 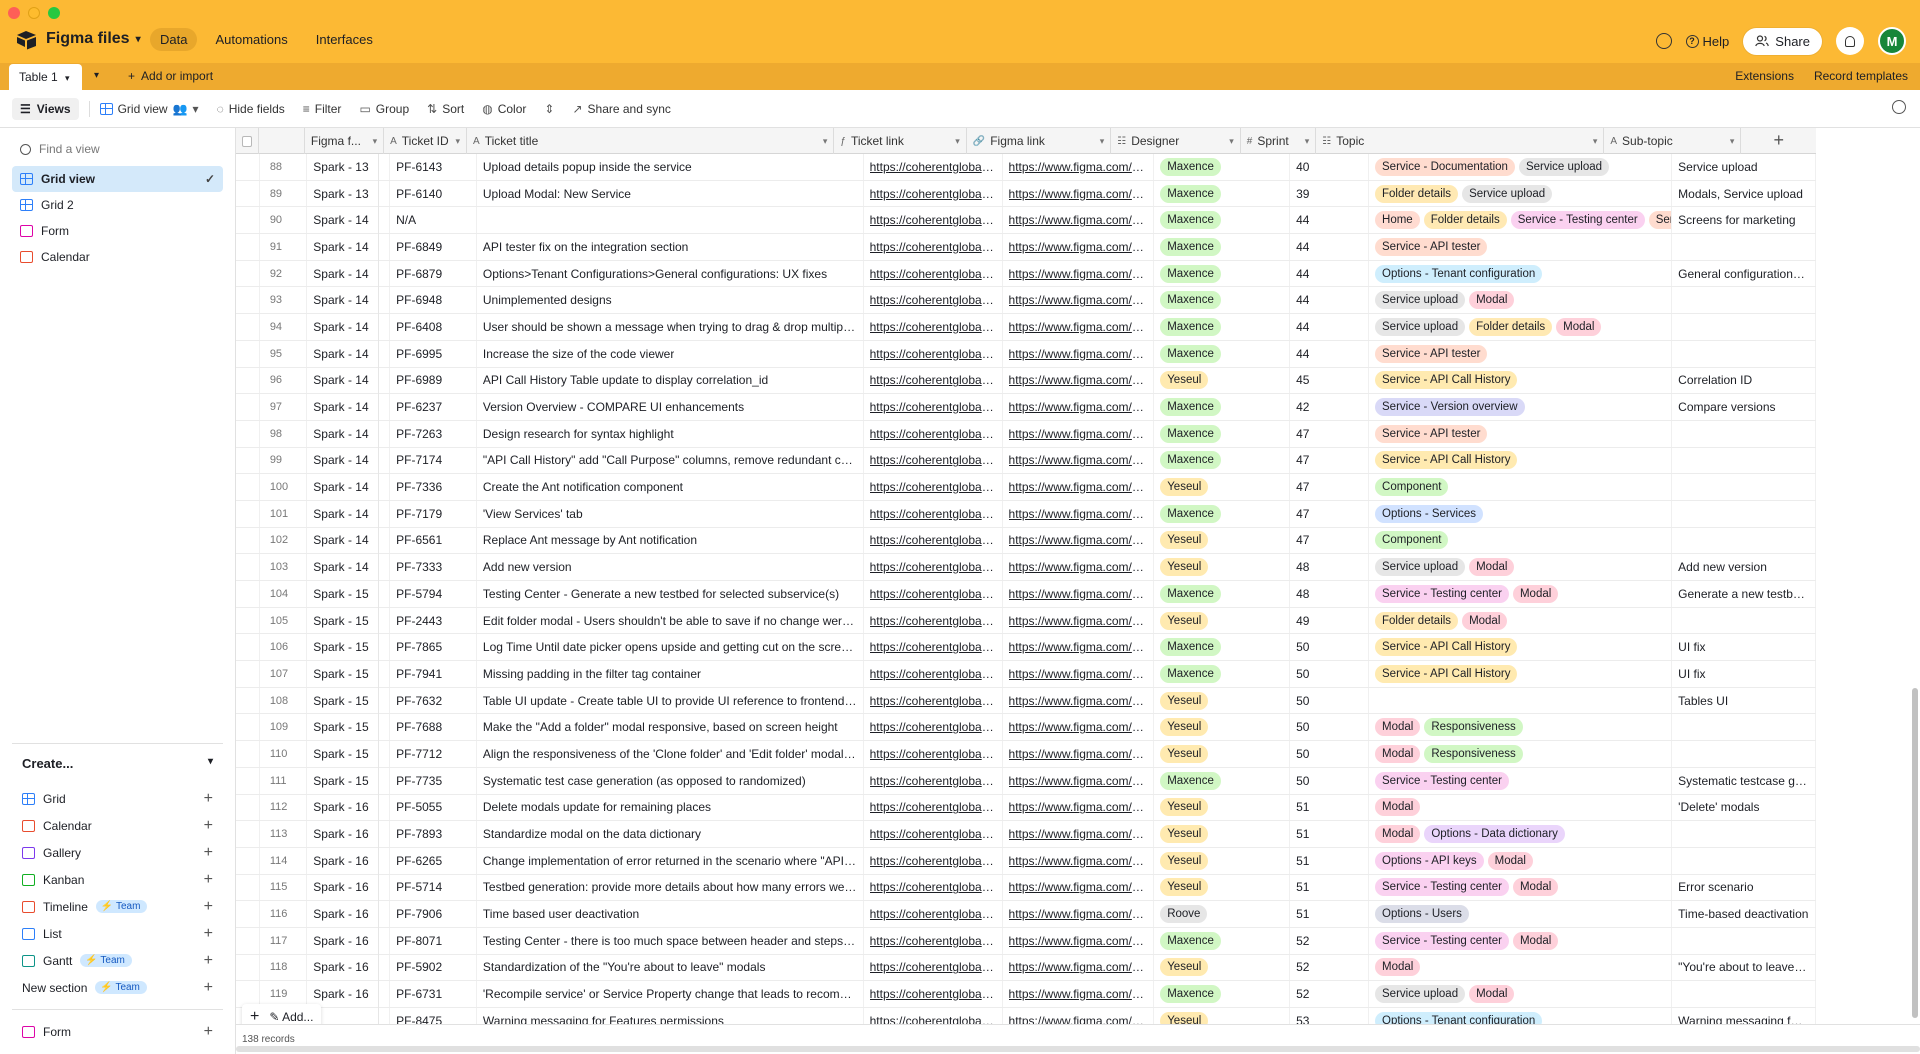 I want to click on create-form-item: Form +, so click(x=117, y=1031).